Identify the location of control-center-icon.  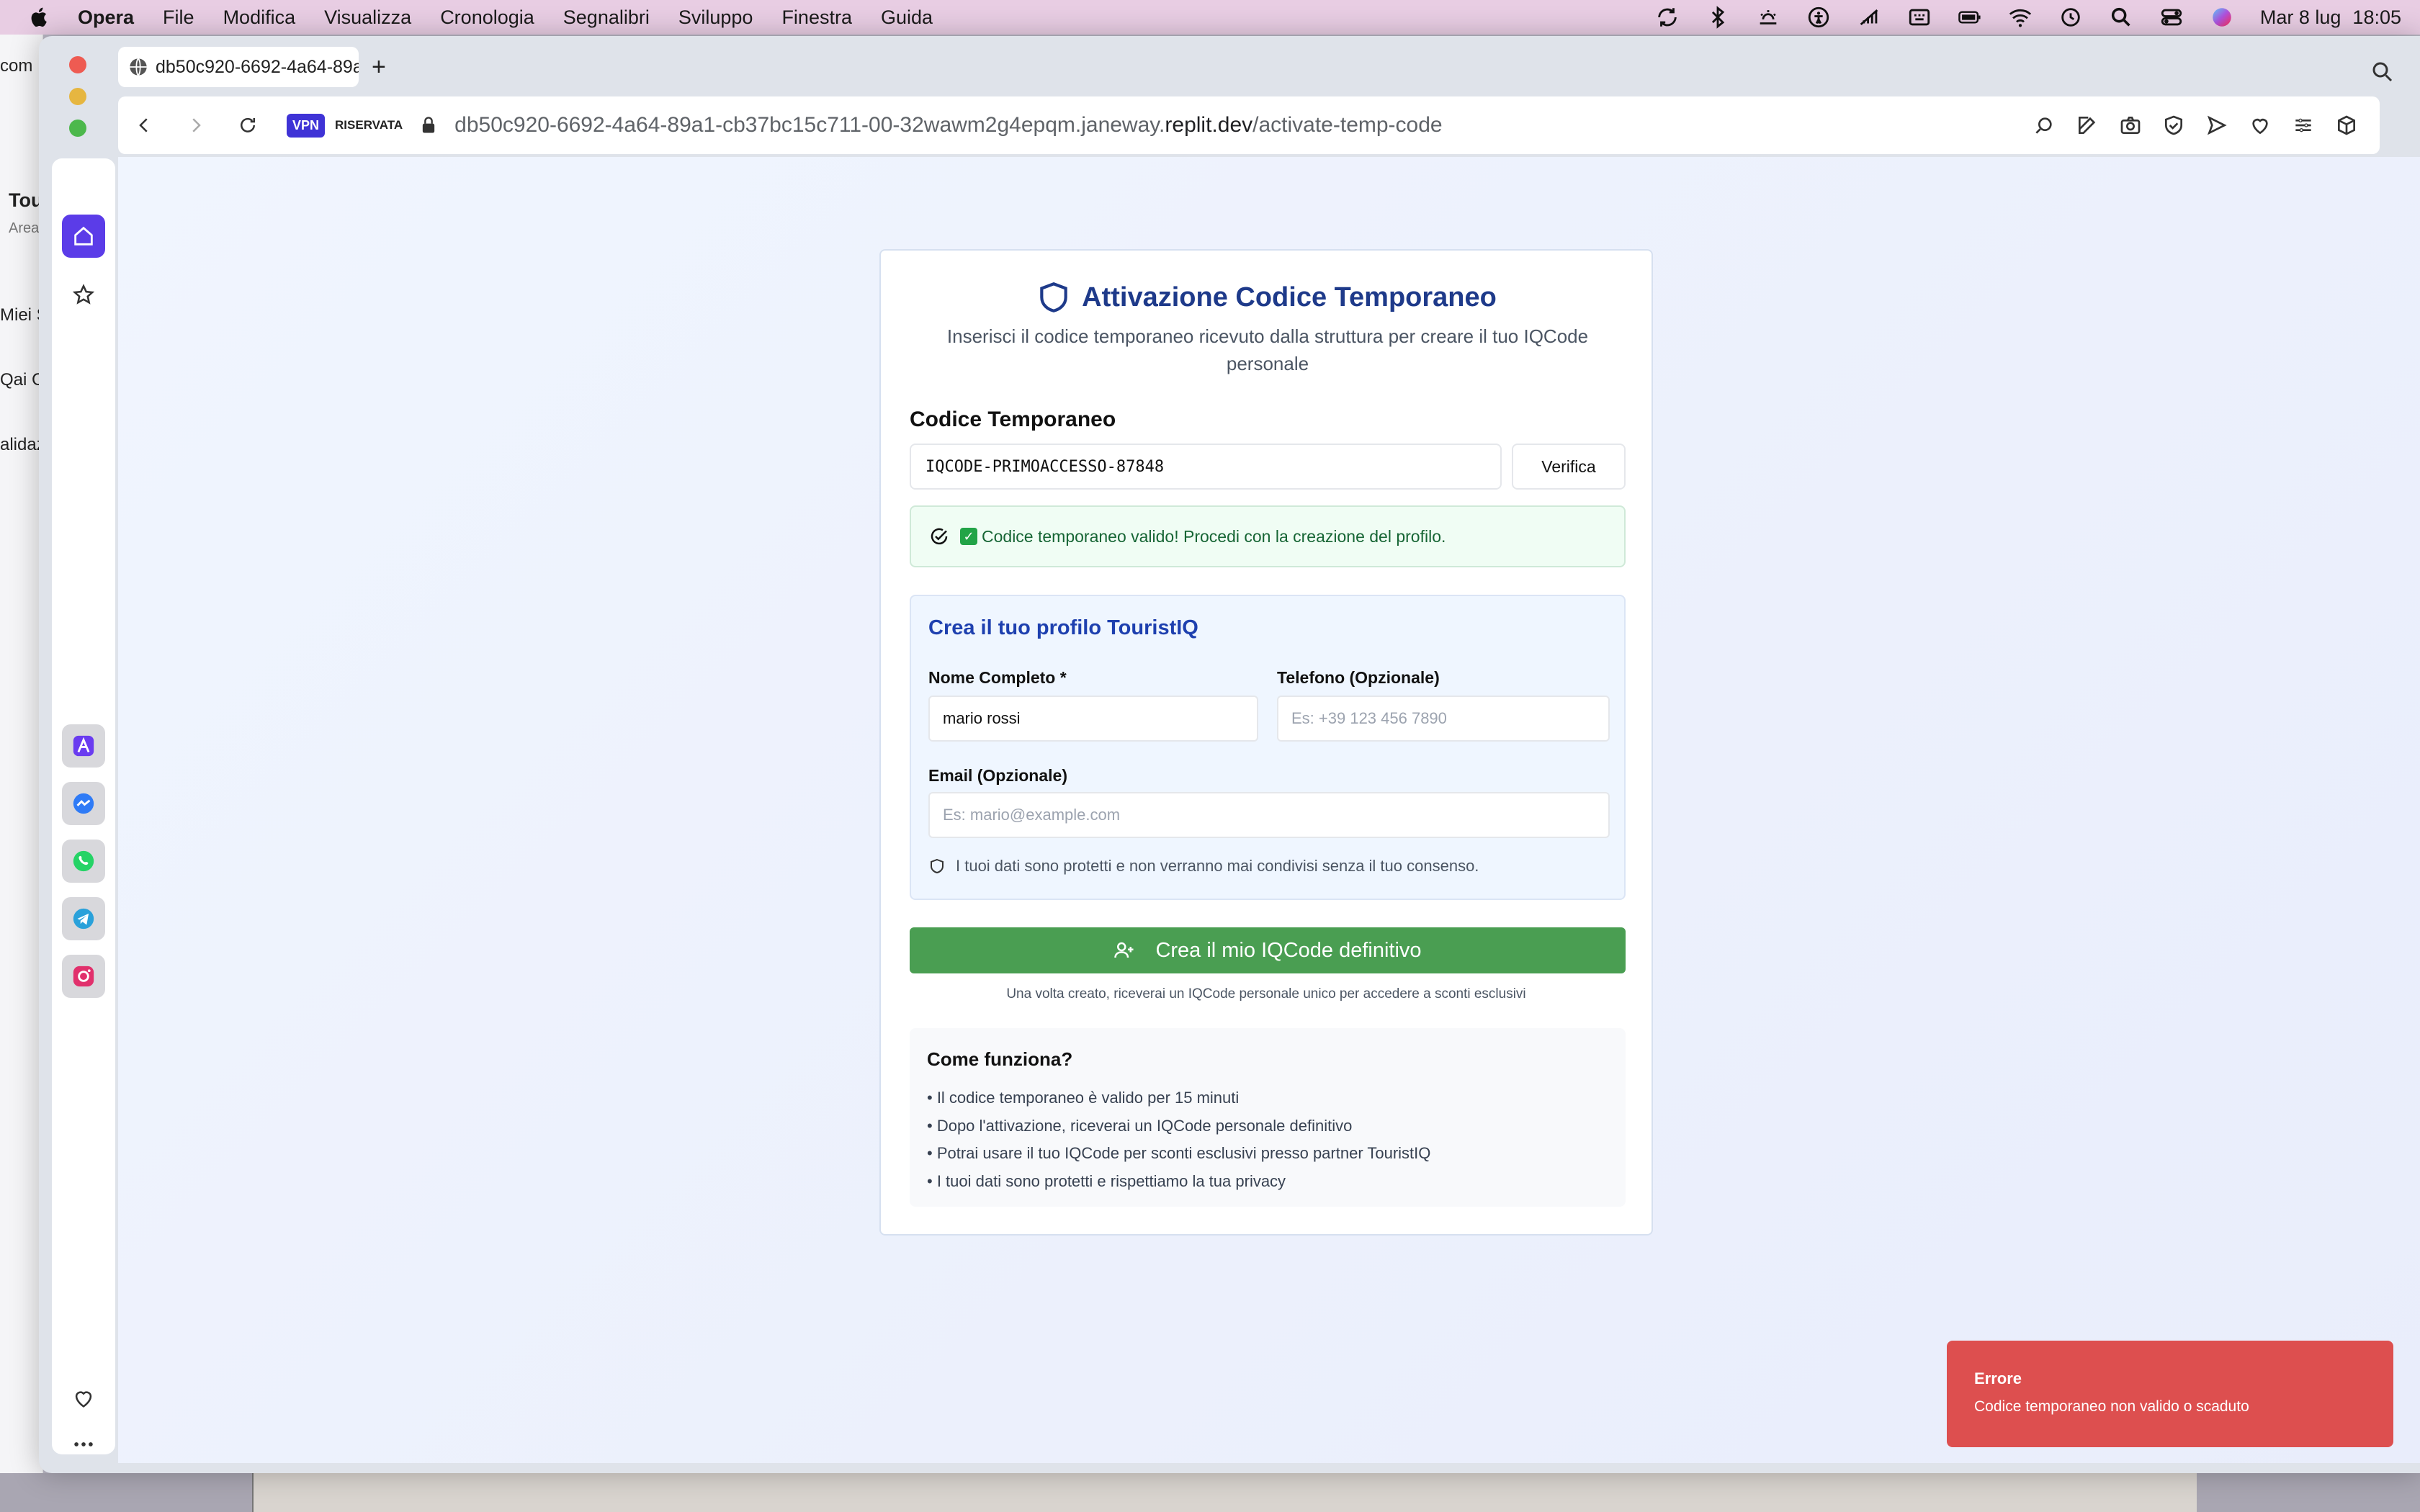
(2171, 17).